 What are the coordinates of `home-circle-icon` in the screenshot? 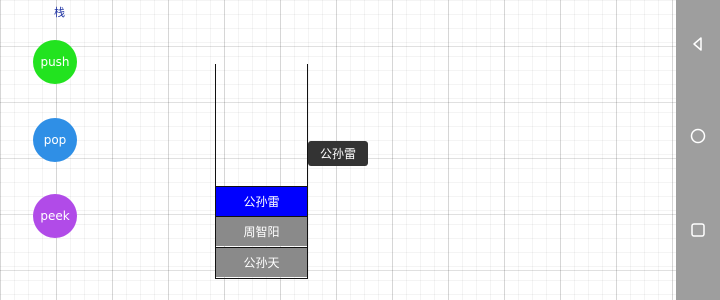 It's located at (698, 136).